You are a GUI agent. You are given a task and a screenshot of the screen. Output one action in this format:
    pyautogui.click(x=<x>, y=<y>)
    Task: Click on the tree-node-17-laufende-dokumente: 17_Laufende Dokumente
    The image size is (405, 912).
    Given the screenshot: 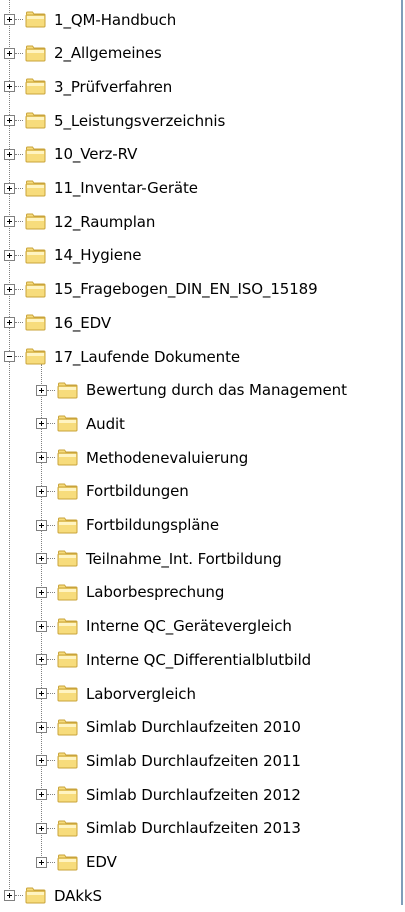 What is the action you would take?
    pyautogui.click(x=122, y=356)
    